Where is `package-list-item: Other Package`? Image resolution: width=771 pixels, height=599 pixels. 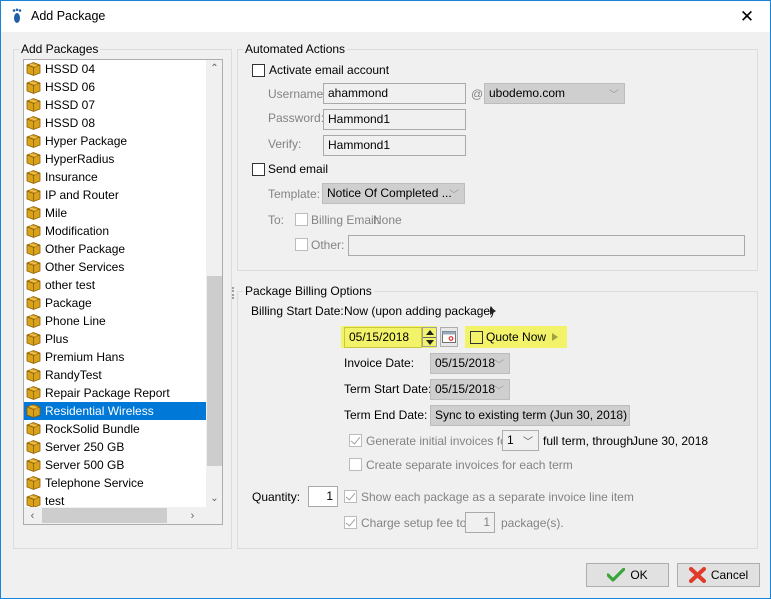
package-list-item: Other Package is located at coordinates (115, 249).